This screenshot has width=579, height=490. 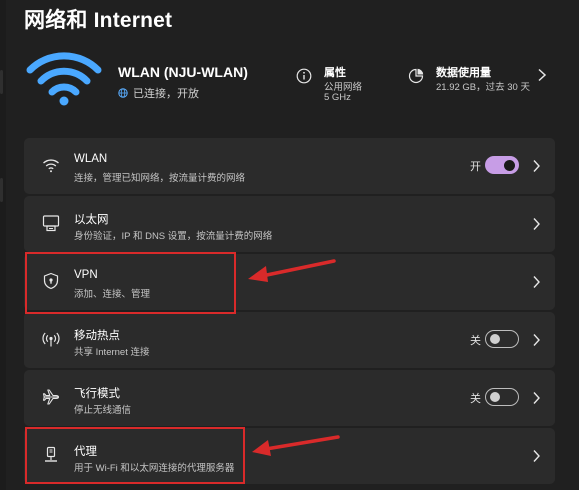 What do you see at coordinates (98, 20) in the screenshot?
I see `page-title: 网络和 Internet` at bounding box center [98, 20].